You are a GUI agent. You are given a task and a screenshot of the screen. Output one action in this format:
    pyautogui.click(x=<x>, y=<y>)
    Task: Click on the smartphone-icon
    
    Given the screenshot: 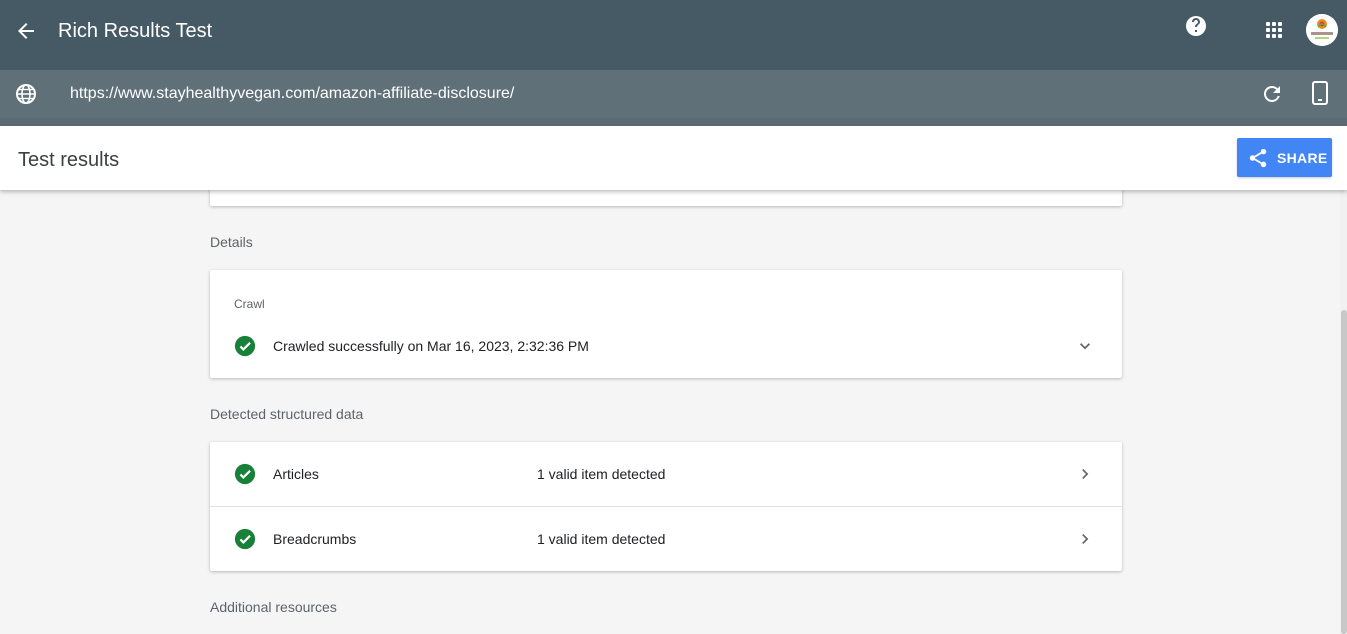 What is the action you would take?
    pyautogui.click(x=1320, y=93)
    